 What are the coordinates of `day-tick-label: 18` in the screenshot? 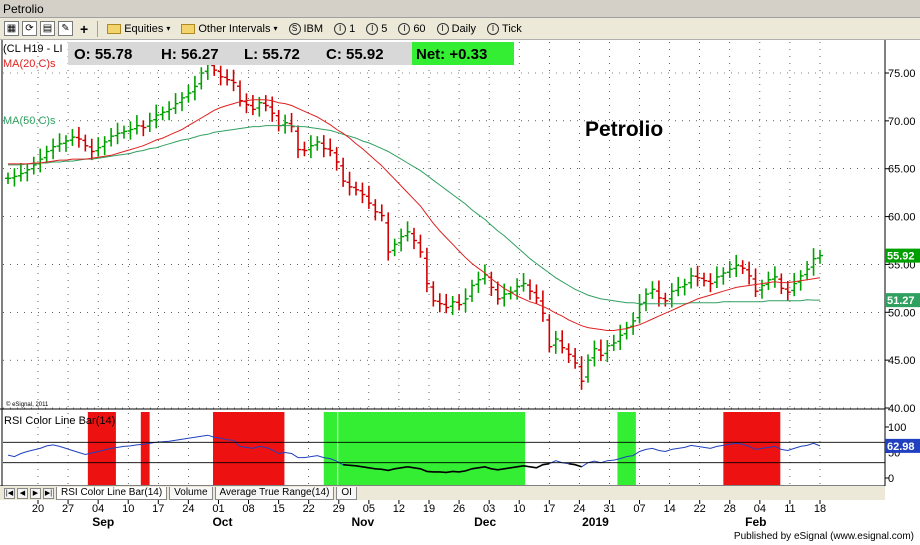 It's located at (820, 509).